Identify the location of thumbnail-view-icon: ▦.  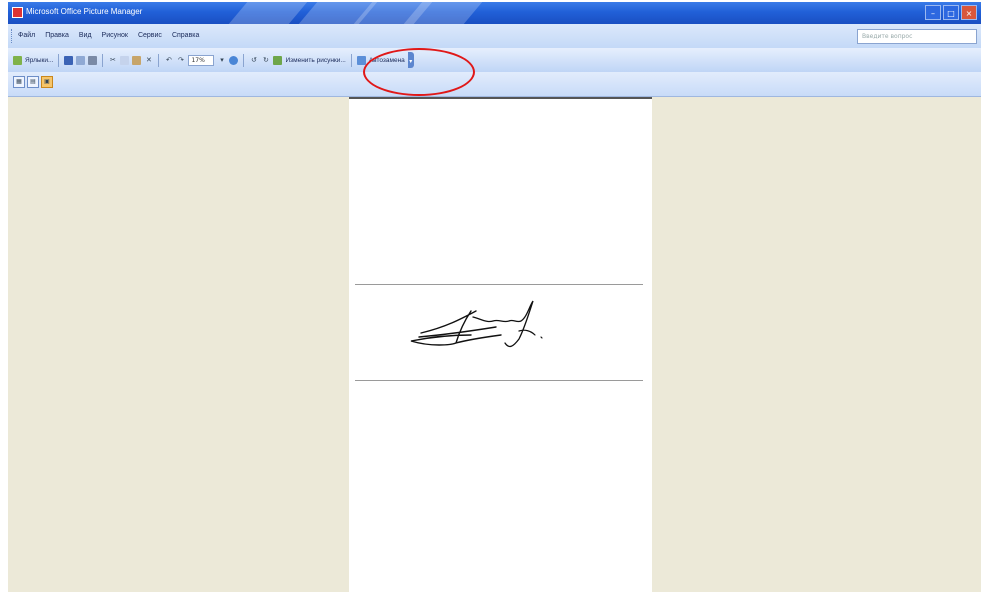
(19, 82).